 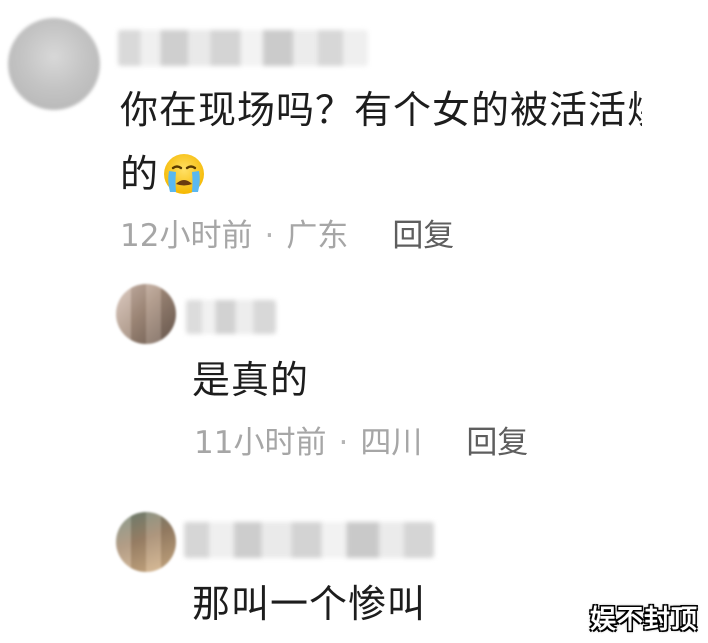 I want to click on watermark: 娱不封顶, so click(x=643, y=620).